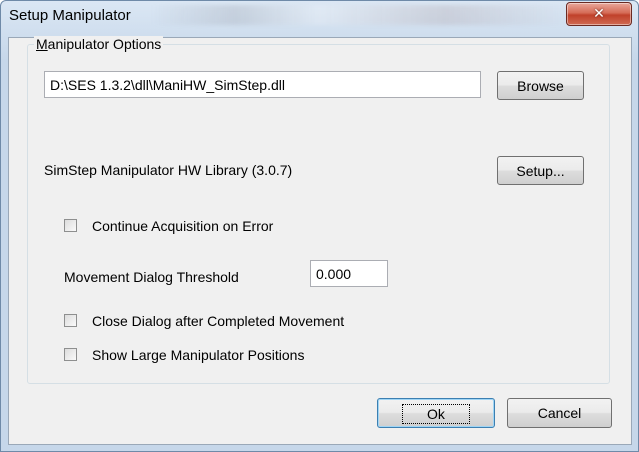  What do you see at coordinates (151, 277) in the screenshot?
I see `threshold-label: Movement Dialog Threshold` at bounding box center [151, 277].